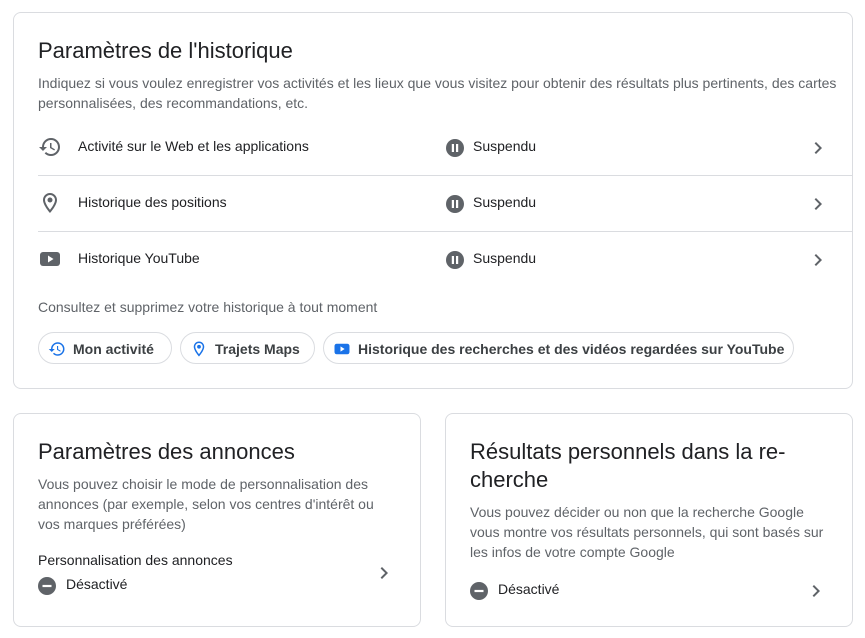 The image size is (865, 638). Describe the element at coordinates (505, 258) in the screenshot. I see `youtube-history-status: Suspendu` at that location.